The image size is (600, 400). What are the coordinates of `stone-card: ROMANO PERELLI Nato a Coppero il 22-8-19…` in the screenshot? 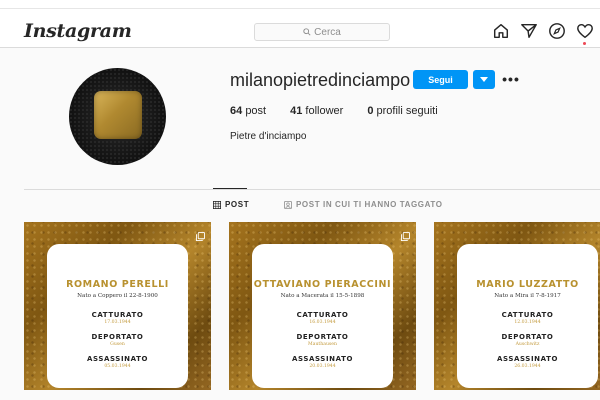 It's located at (117, 316).